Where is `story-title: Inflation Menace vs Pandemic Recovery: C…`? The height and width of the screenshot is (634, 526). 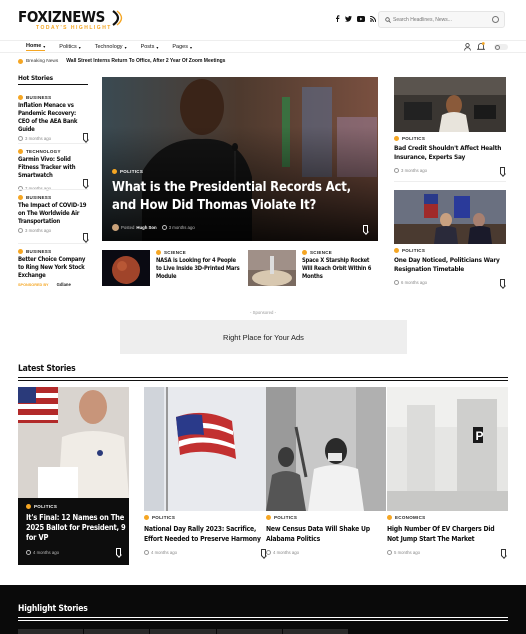
story-title: Inflation Menace vs Pandemic Recovery: C… is located at coordinates (53, 118).